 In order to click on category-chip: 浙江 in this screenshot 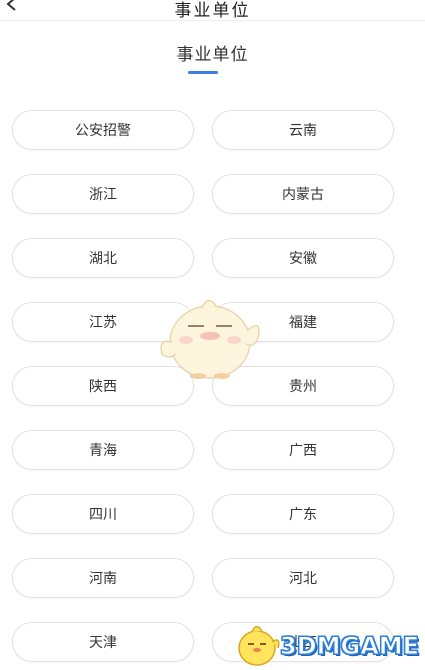, I will do `click(103, 194)`.